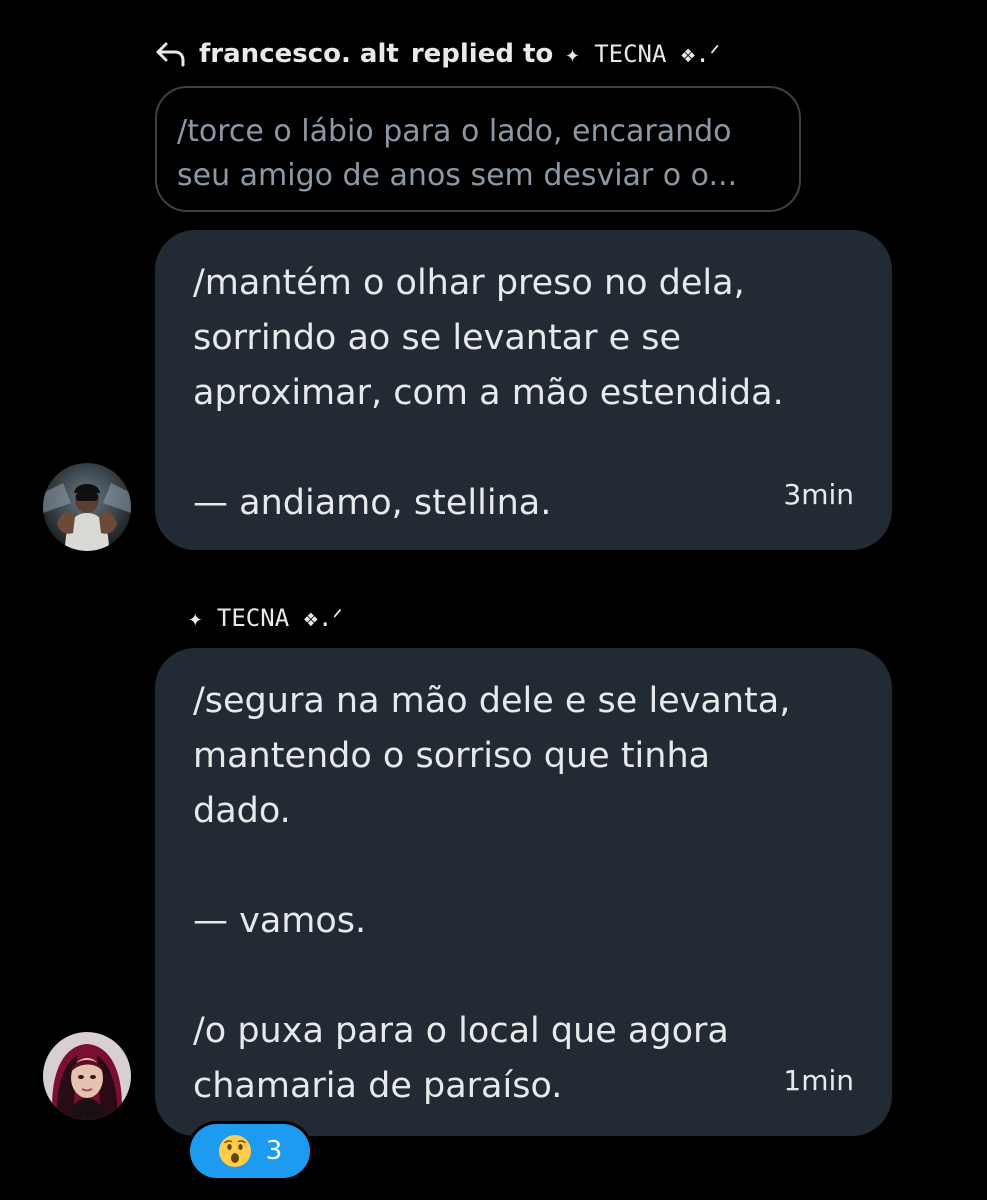 The image size is (987, 1200). I want to click on message-line: — vamos., so click(280, 921).